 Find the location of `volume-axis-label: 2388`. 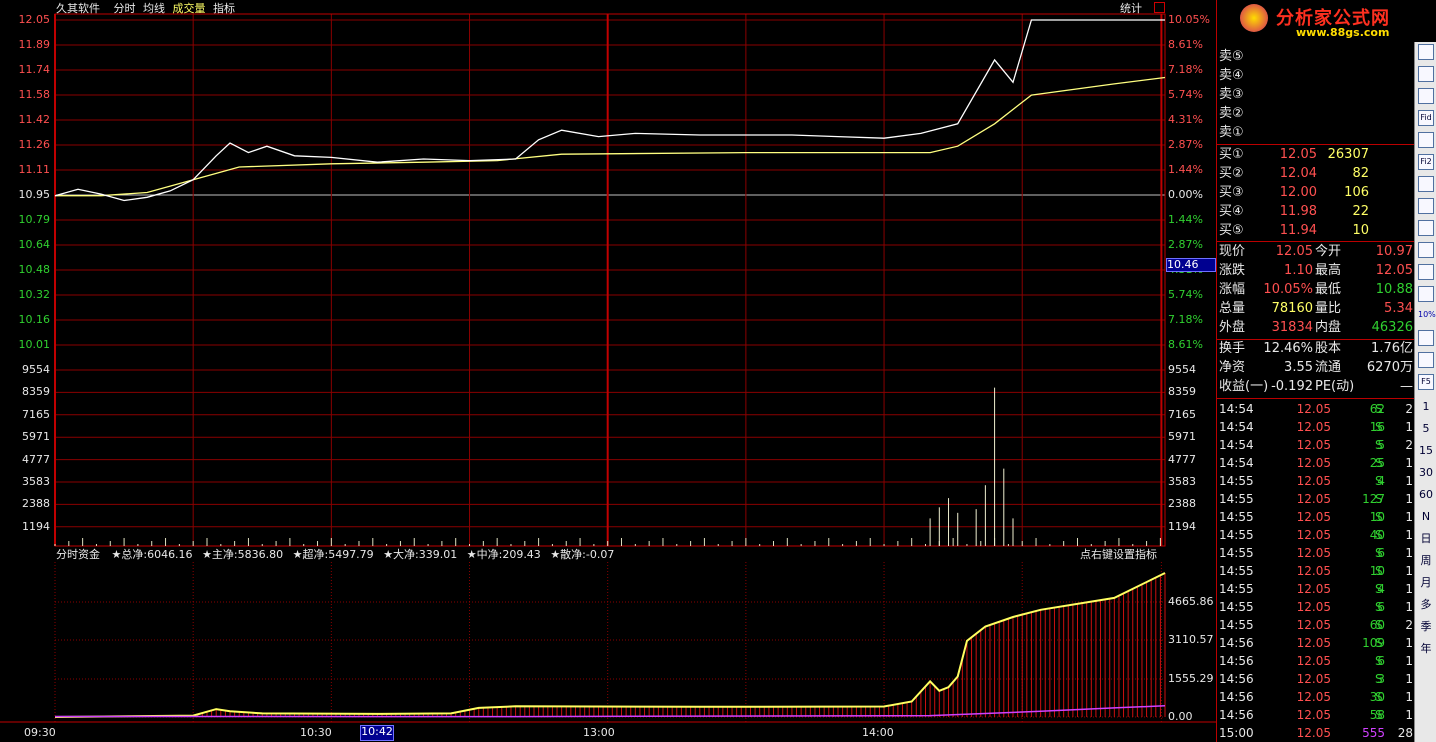

volume-axis-label: 2388 is located at coordinates (36, 504).